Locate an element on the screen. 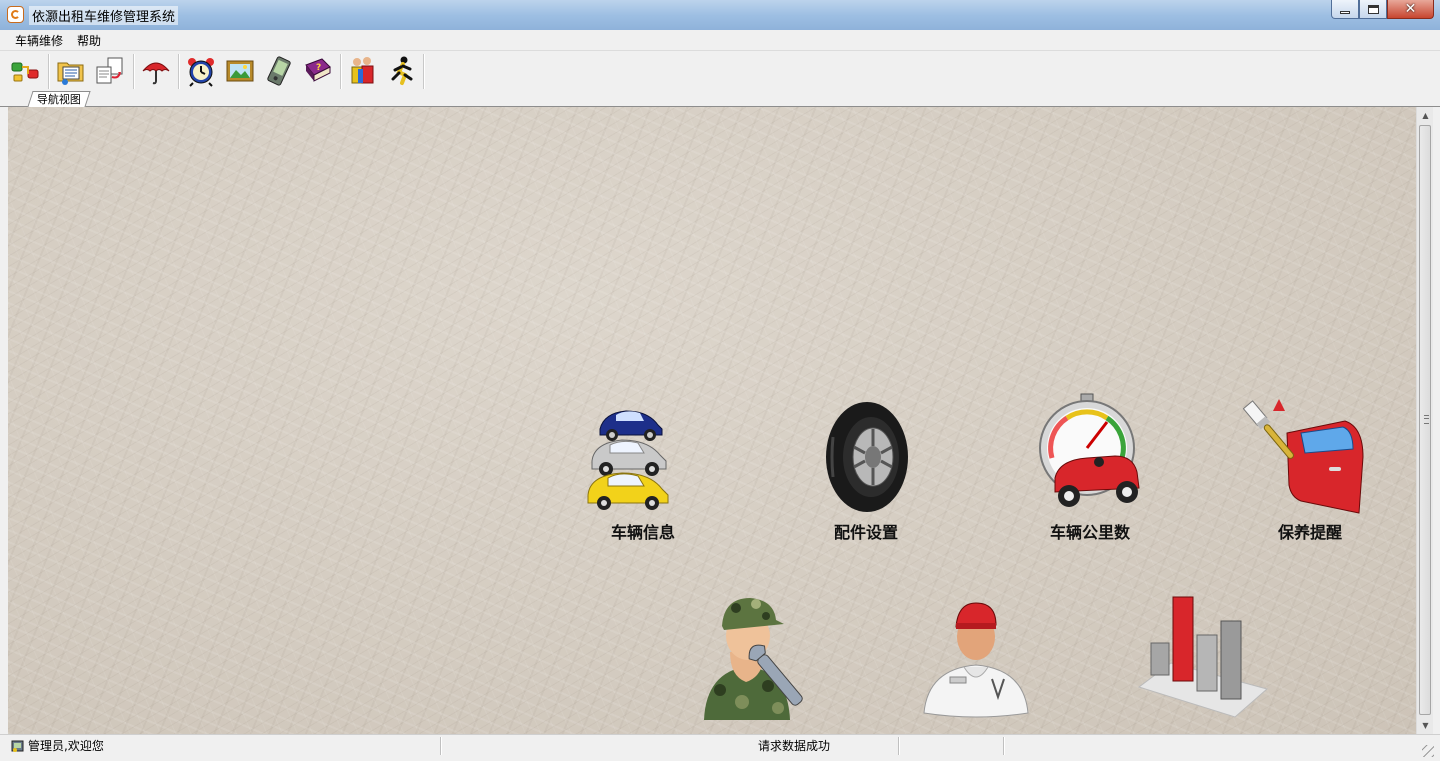  close-icon: ✕ is located at coordinates (1410, 9).